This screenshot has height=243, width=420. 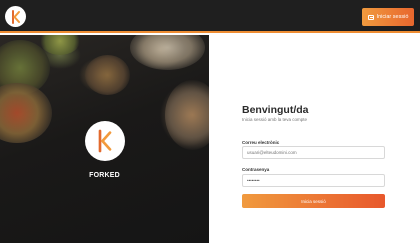 What do you see at coordinates (210, 16) in the screenshot?
I see `top-navigation-bar: Iniciar sessió` at bounding box center [210, 16].